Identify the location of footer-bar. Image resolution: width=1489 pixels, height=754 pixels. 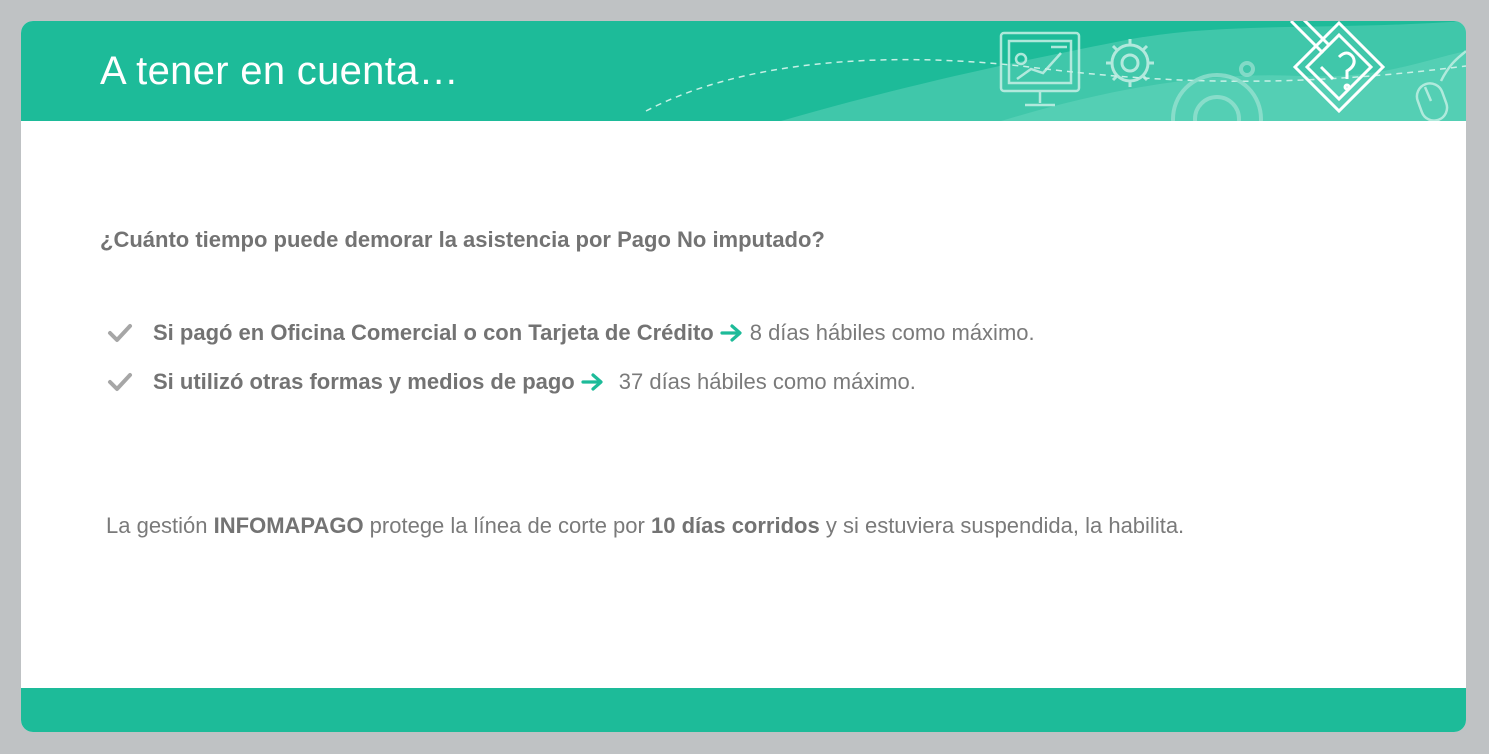
(743, 710).